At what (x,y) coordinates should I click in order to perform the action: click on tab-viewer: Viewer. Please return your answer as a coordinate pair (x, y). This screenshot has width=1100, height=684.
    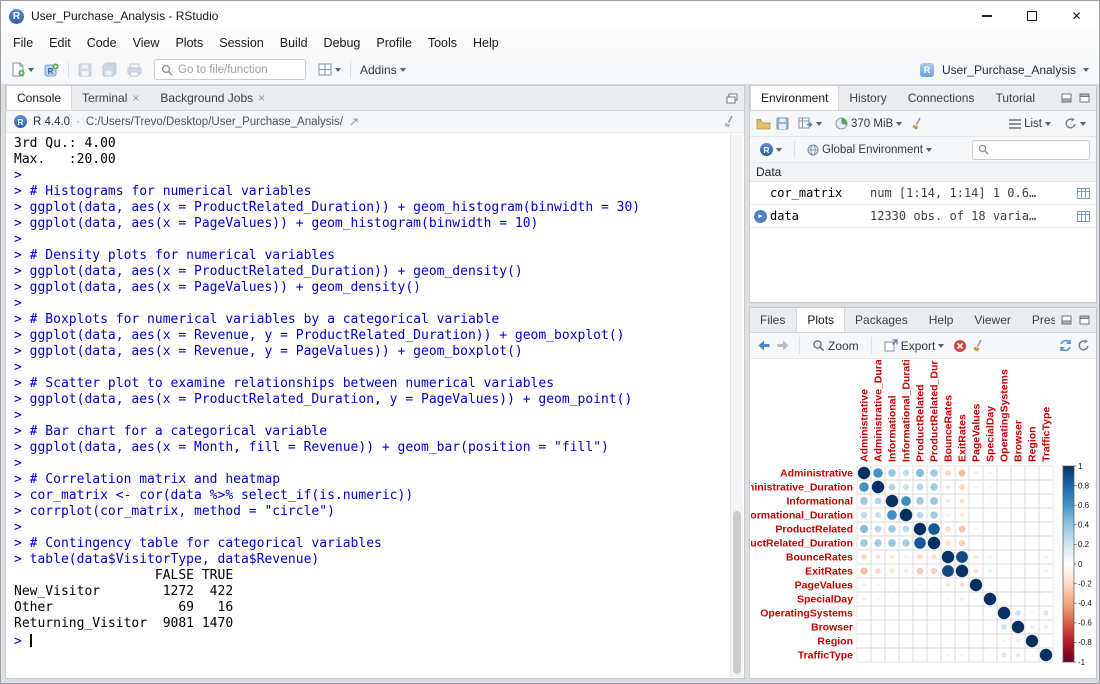
    Looking at the image, I should click on (992, 320).